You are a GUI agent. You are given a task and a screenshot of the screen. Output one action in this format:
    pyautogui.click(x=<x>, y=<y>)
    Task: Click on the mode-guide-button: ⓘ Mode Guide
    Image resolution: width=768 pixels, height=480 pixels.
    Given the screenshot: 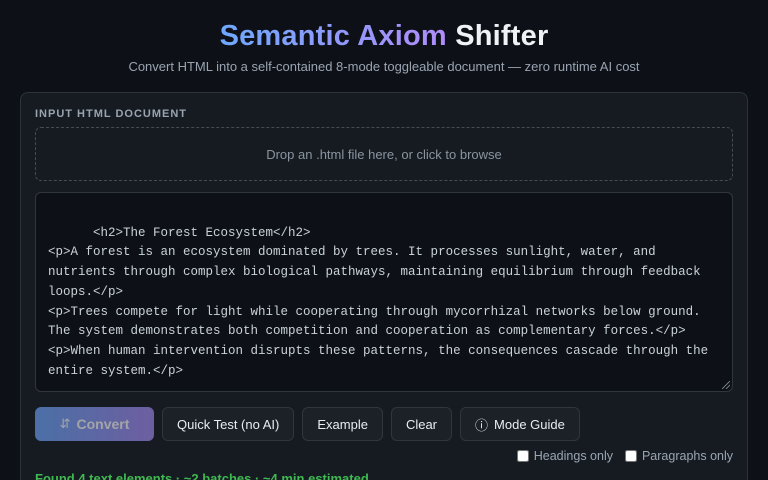 What is the action you would take?
    pyautogui.click(x=520, y=424)
    